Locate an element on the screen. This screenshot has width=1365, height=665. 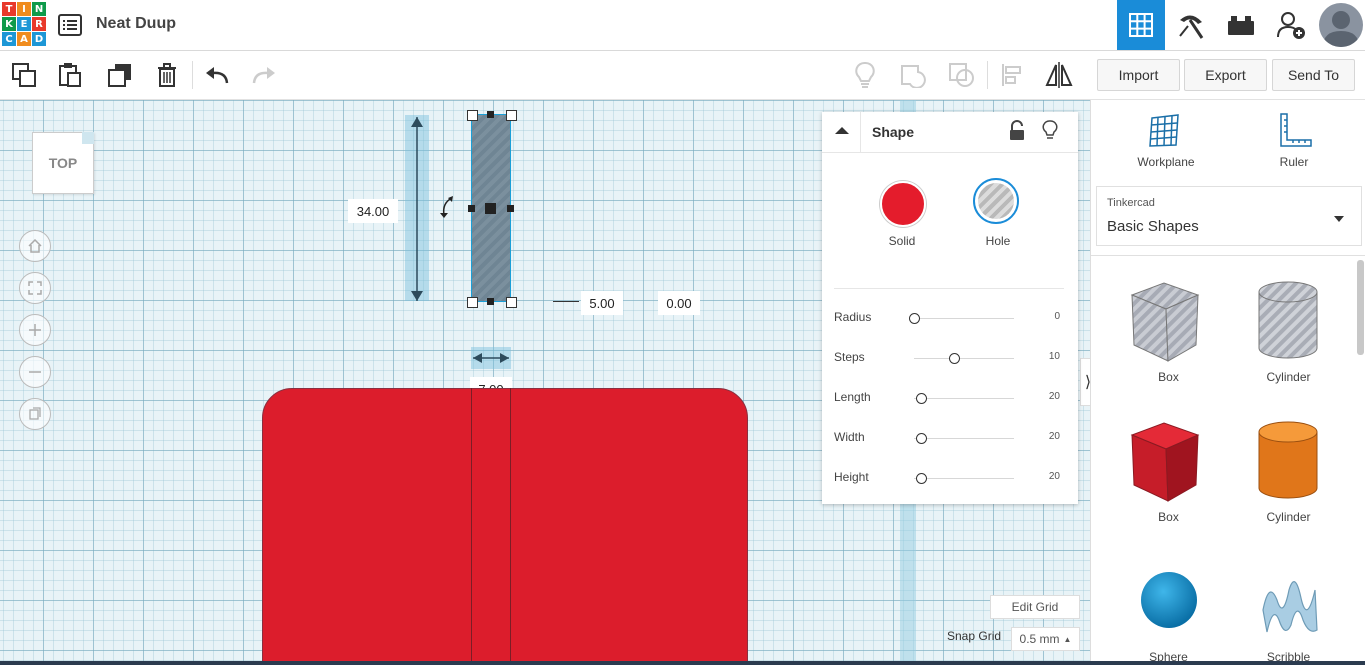
avatar is located at coordinates (1341, 25).